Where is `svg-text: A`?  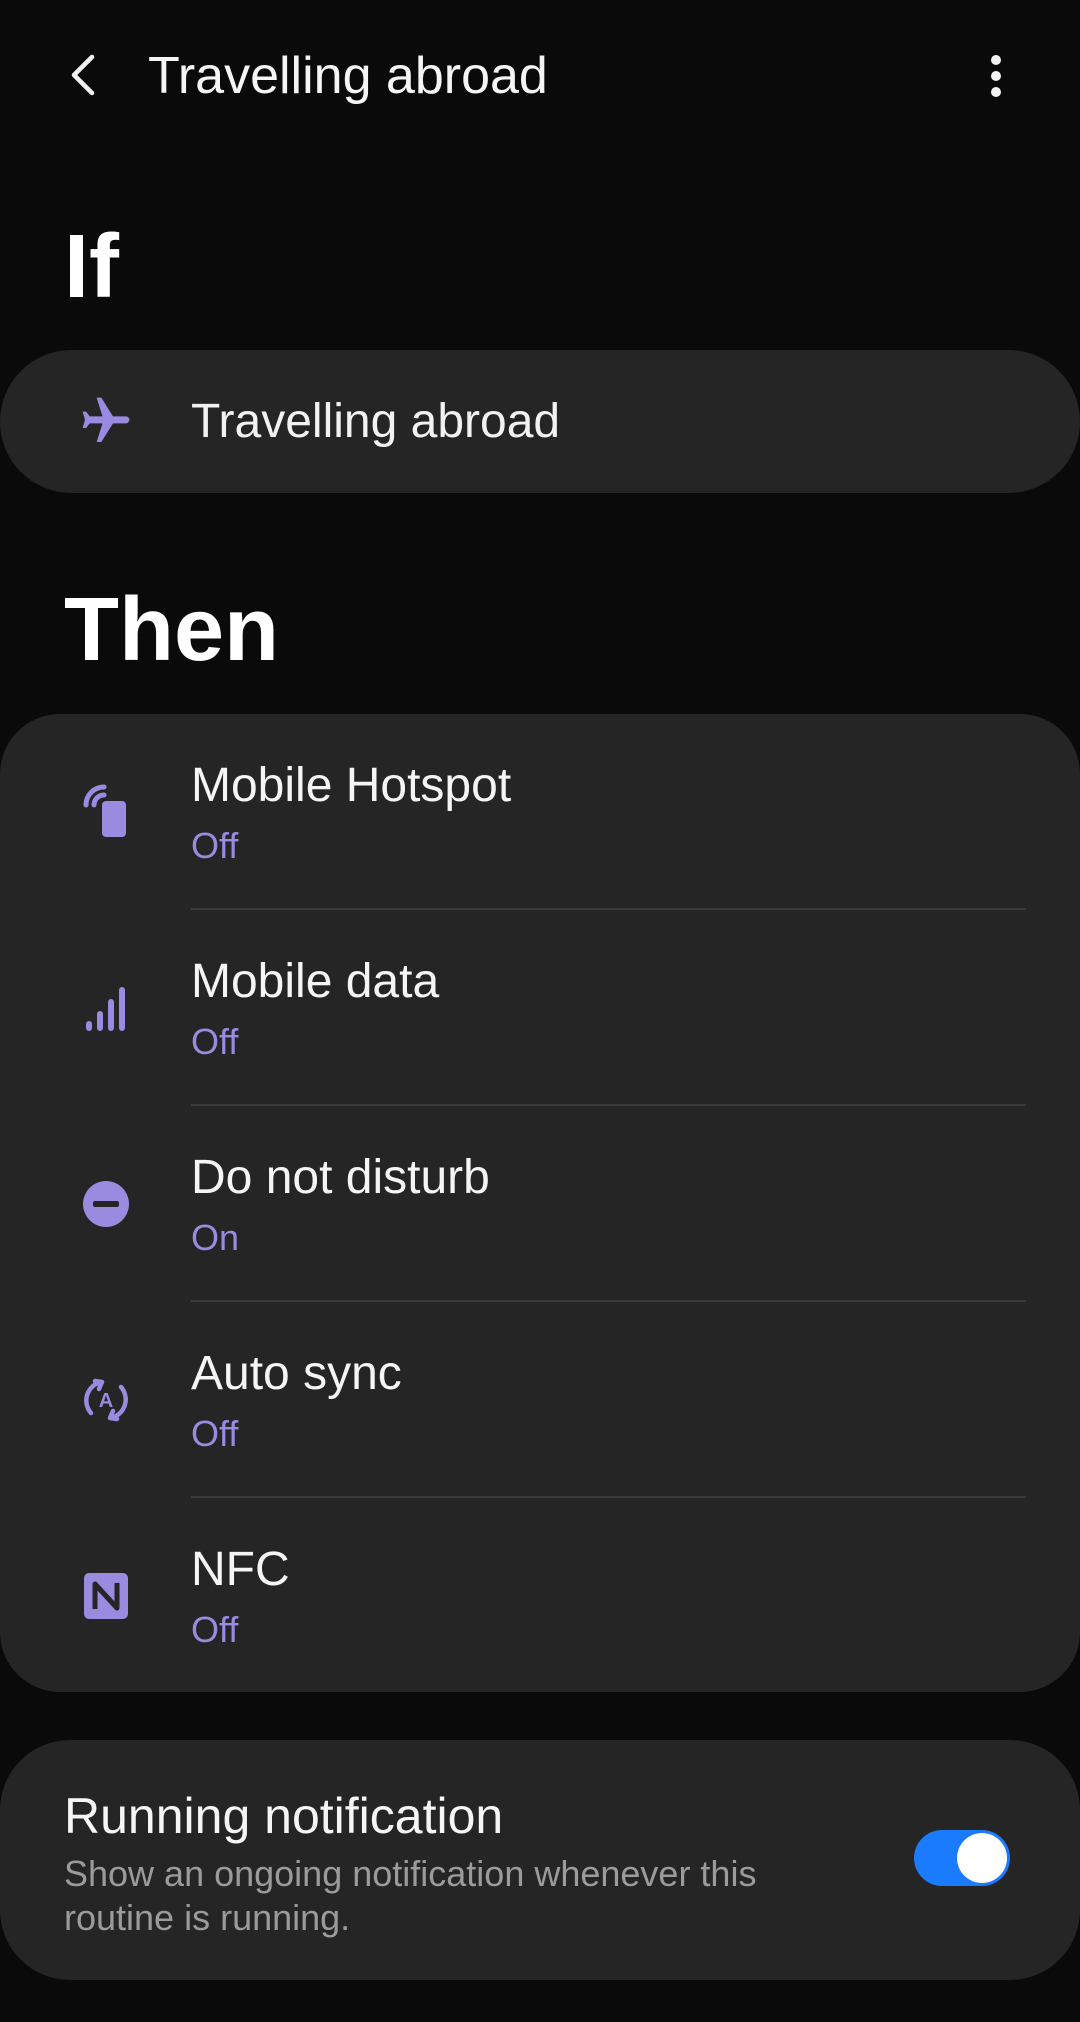 svg-text: A is located at coordinates (106, 1401).